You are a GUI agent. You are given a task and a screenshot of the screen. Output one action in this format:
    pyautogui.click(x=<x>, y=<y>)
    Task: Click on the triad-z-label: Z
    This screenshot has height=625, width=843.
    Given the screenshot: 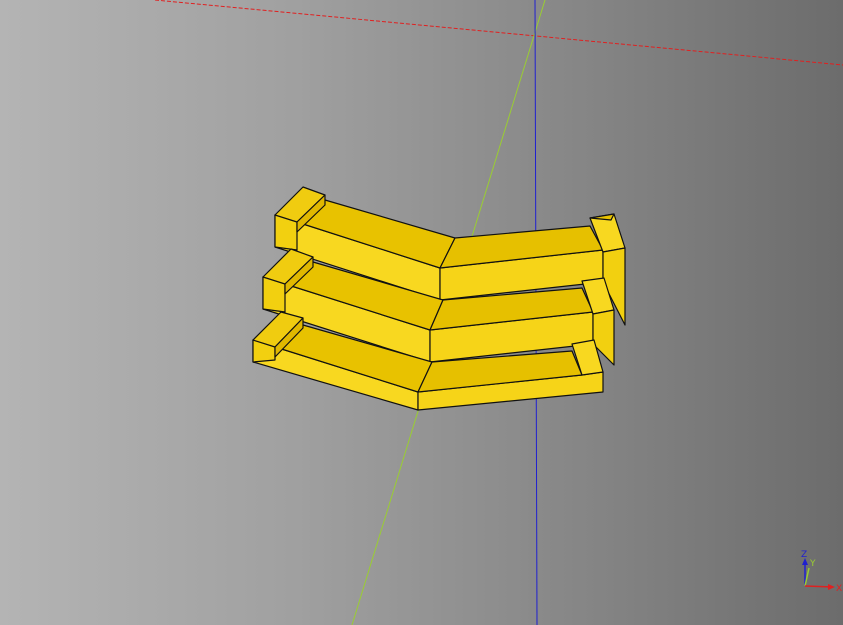 What is the action you would take?
    pyautogui.click(x=804, y=555)
    